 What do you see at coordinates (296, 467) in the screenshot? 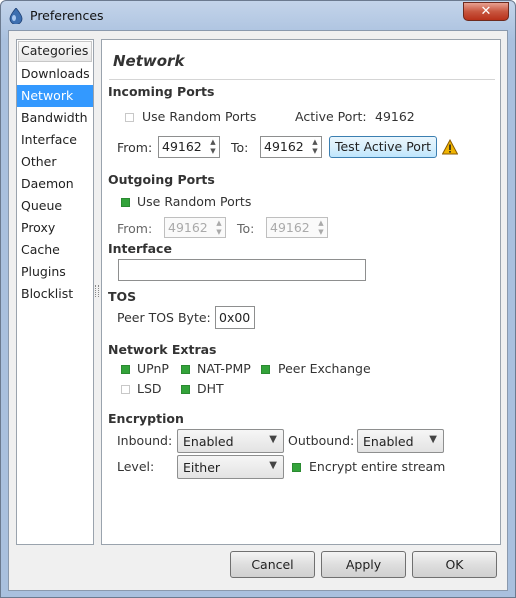
I see `encrypt-stream-checkbox` at bounding box center [296, 467].